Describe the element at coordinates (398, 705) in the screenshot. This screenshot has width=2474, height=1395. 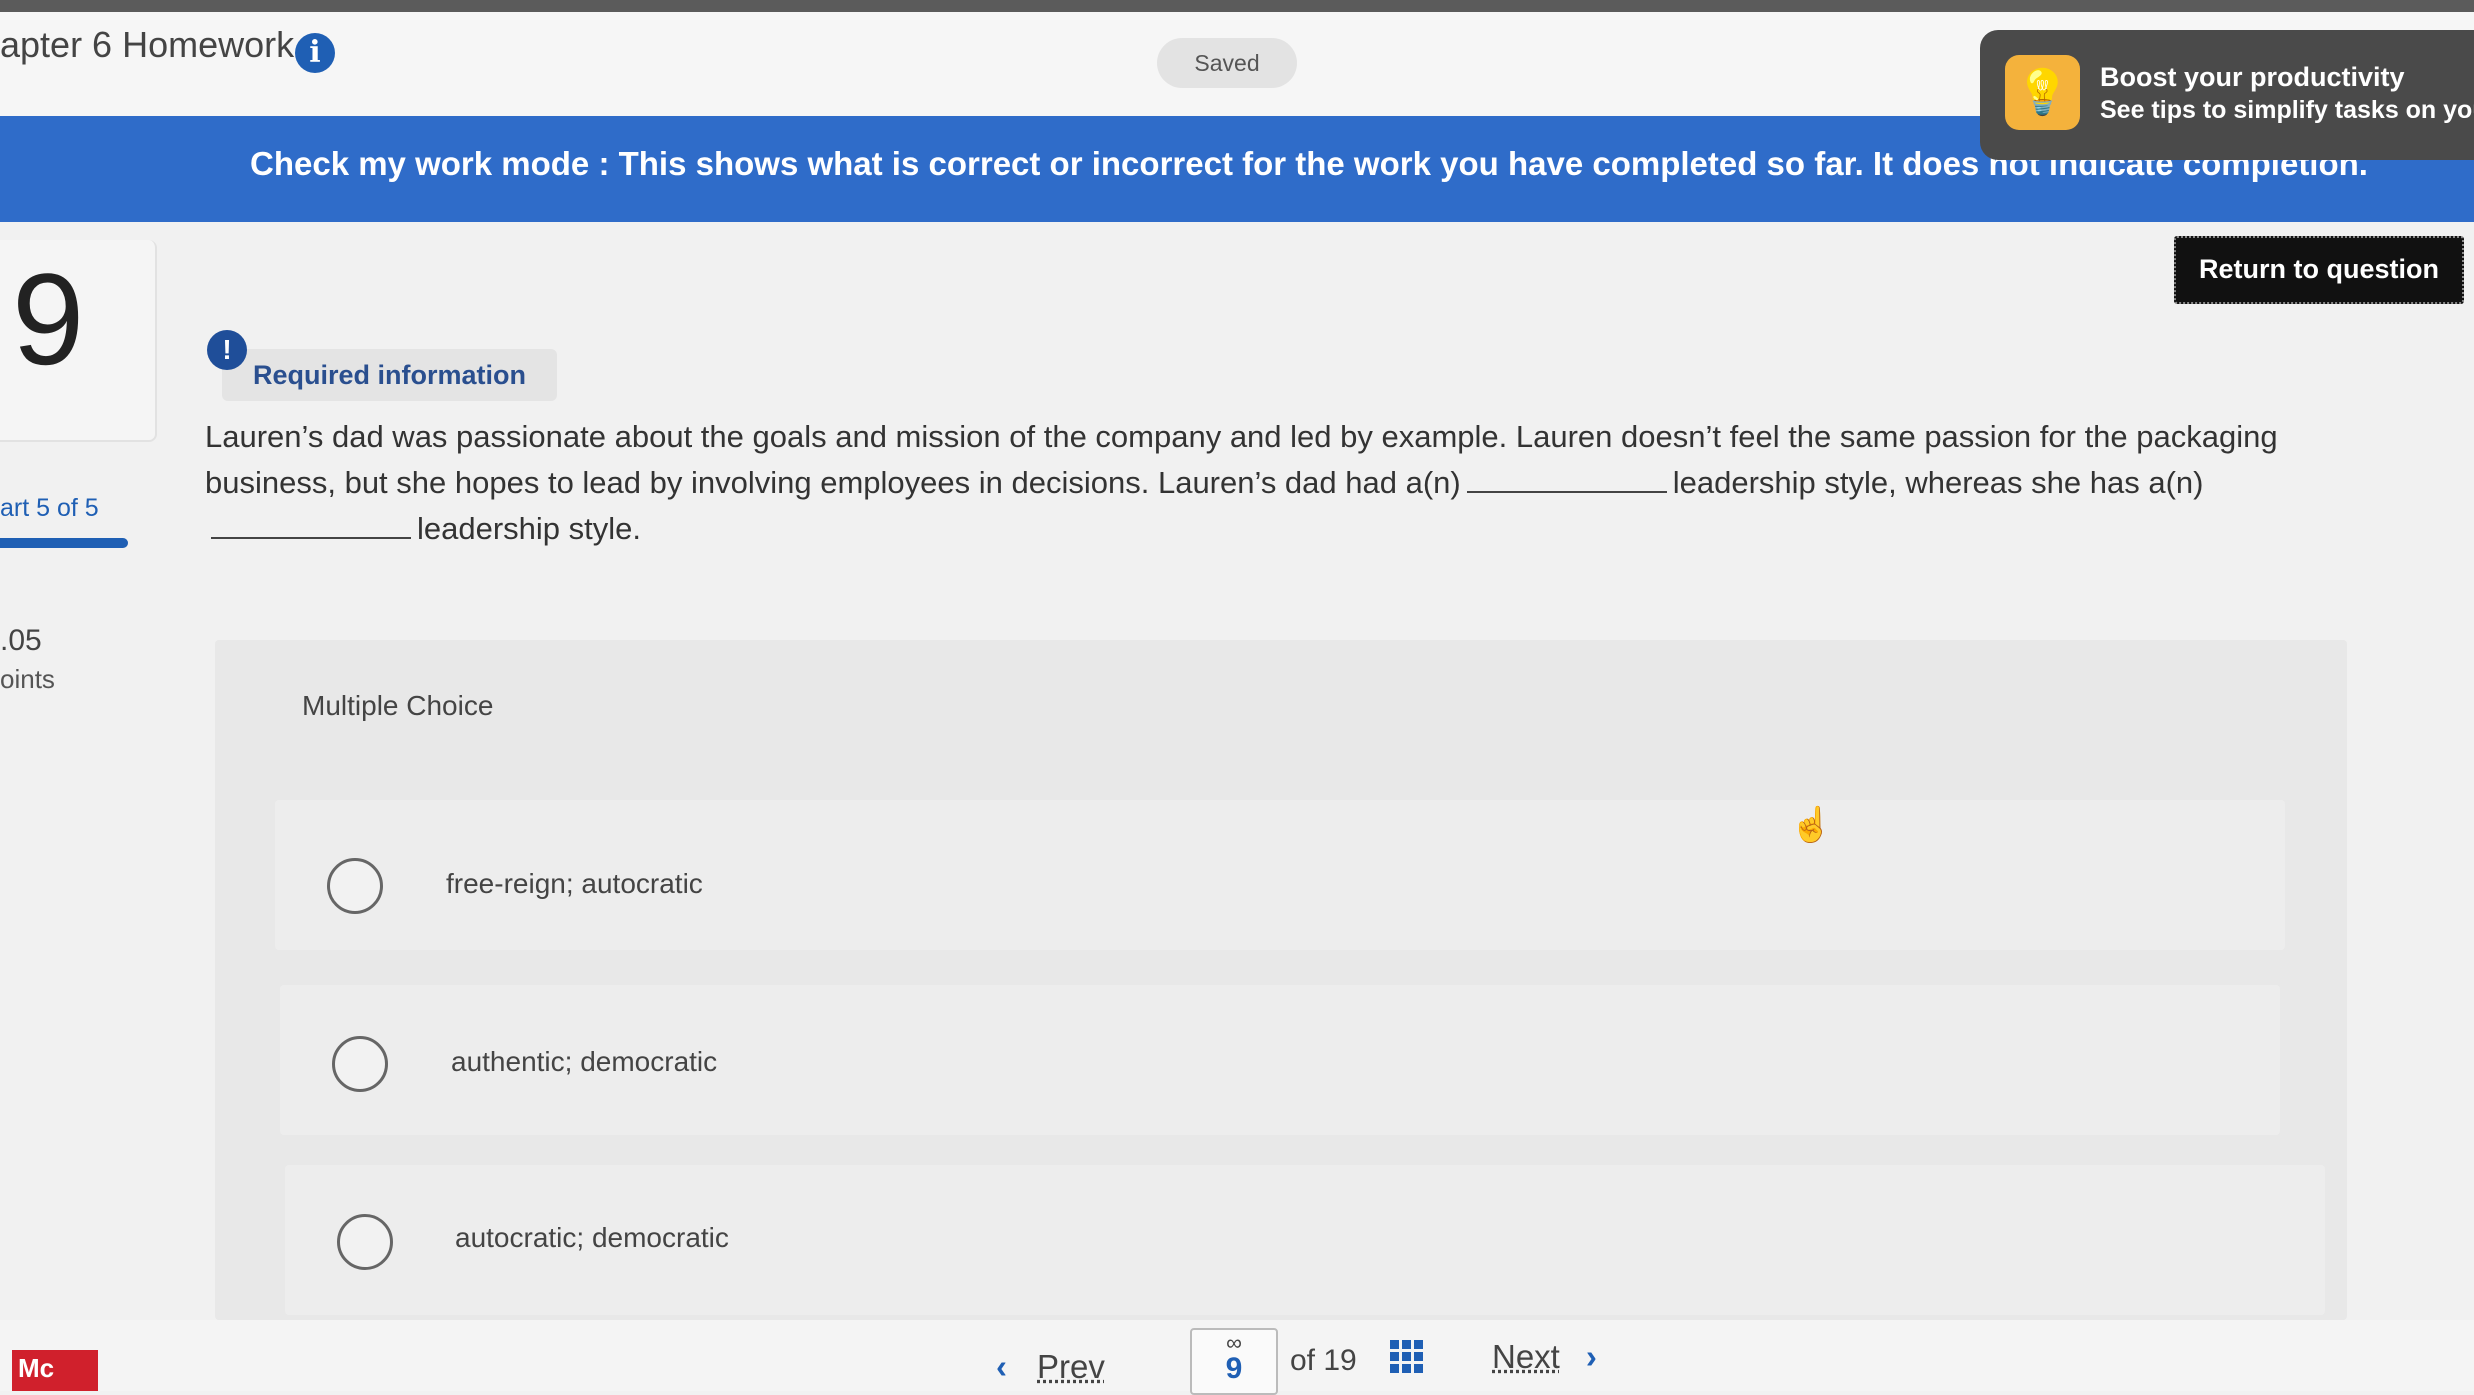
I see `multiple-choice-label: Multiple Choice` at that location.